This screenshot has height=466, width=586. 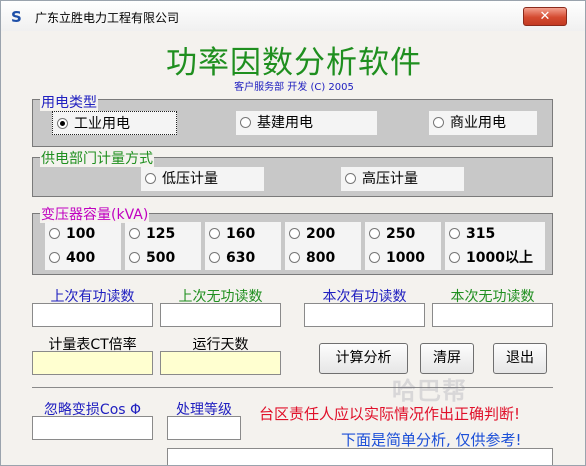 What do you see at coordinates (243, 234) in the screenshot?
I see `radio-capacity-160: 160` at bounding box center [243, 234].